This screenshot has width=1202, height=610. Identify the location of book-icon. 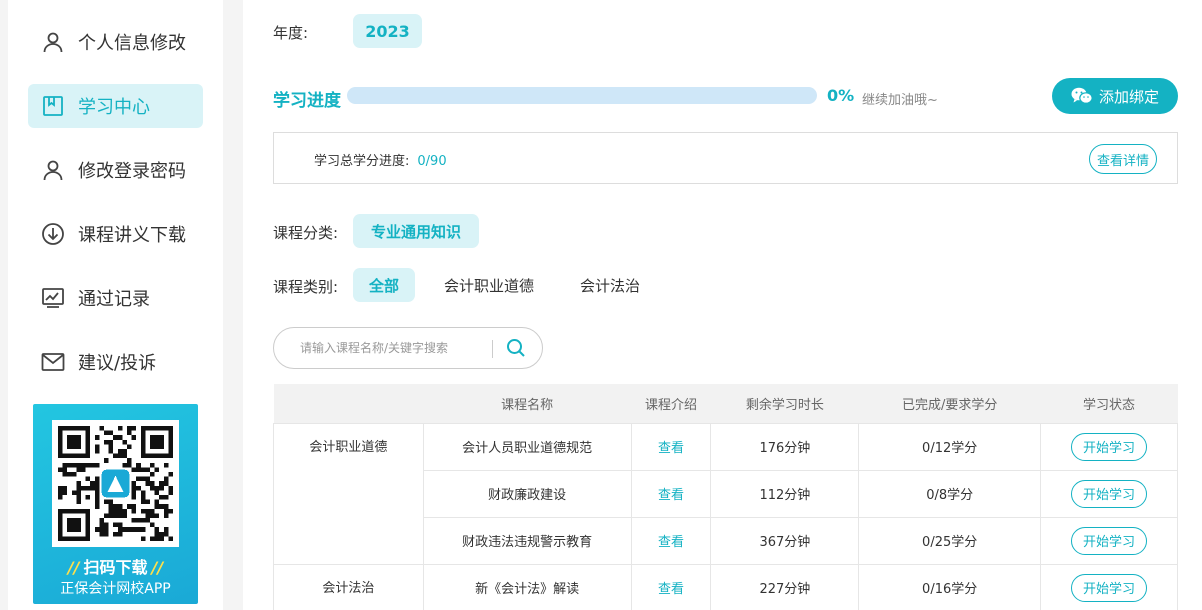
(53, 106).